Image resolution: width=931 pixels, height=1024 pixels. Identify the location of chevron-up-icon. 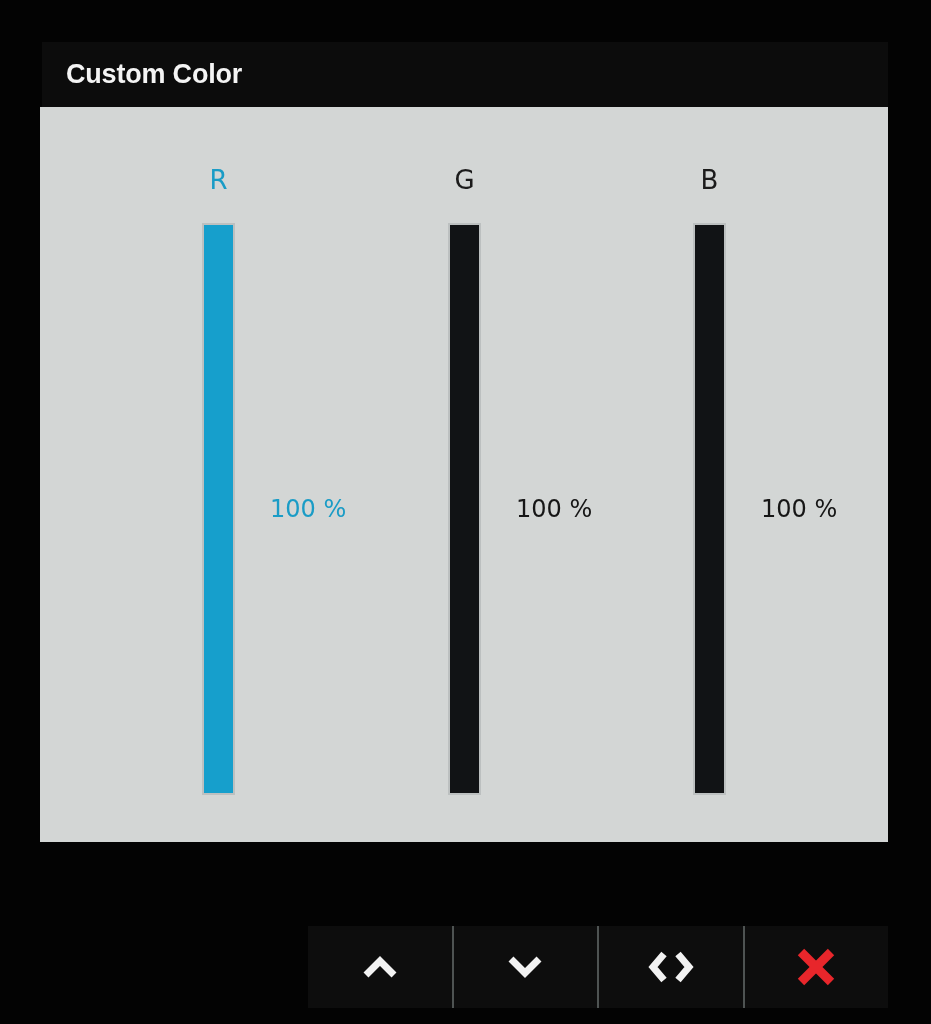
(379, 967).